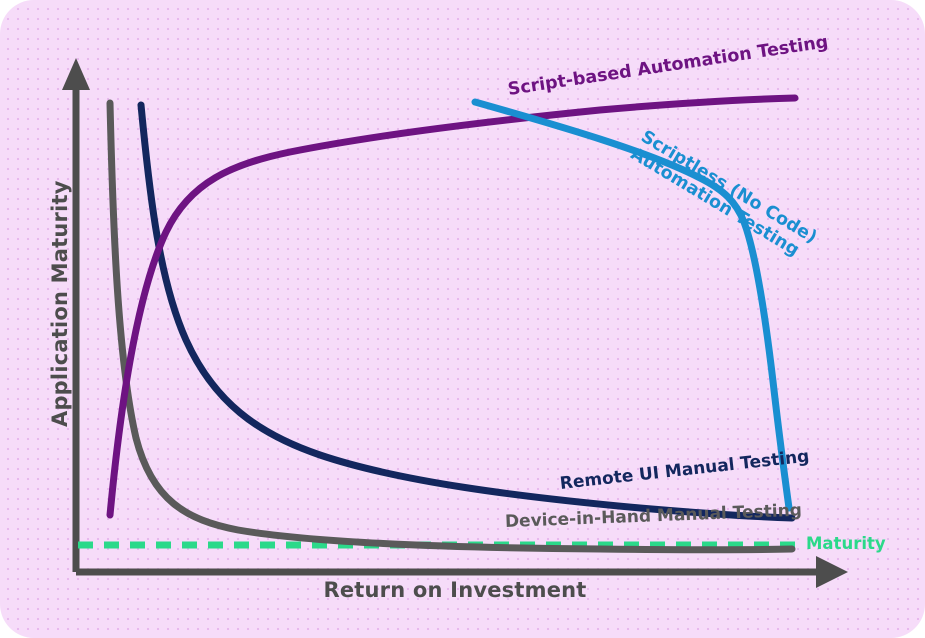 The height and width of the screenshot is (638, 925). What do you see at coordinates (832, 572) in the screenshot?
I see `x-axis-arrowhead` at bounding box center [832, 572].